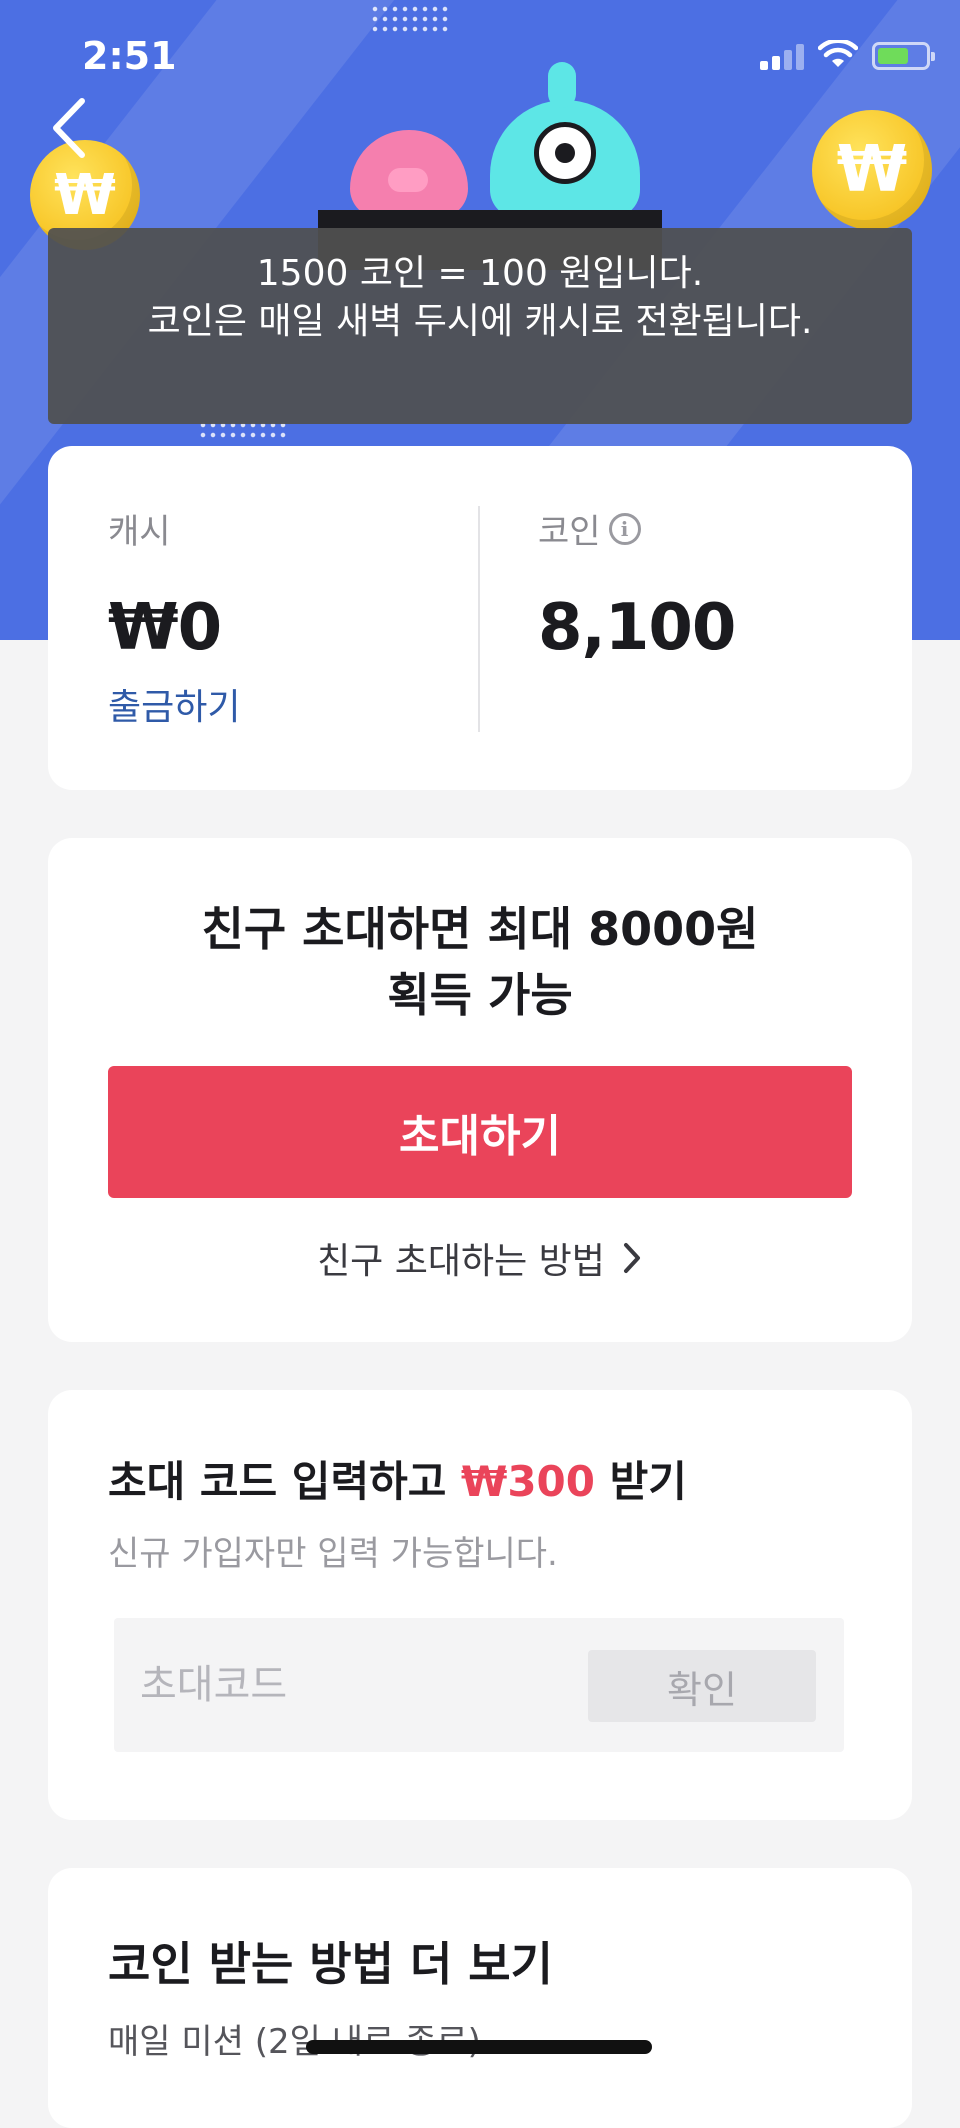 The width and height of the screenshot is (960, 2128). What do you see at coordinates (333, 1554) in the screenshot?
I see `invite-code-subtitle: 신규 가입자만 입력 가능합니다.` at bounding box center [333, 1554].